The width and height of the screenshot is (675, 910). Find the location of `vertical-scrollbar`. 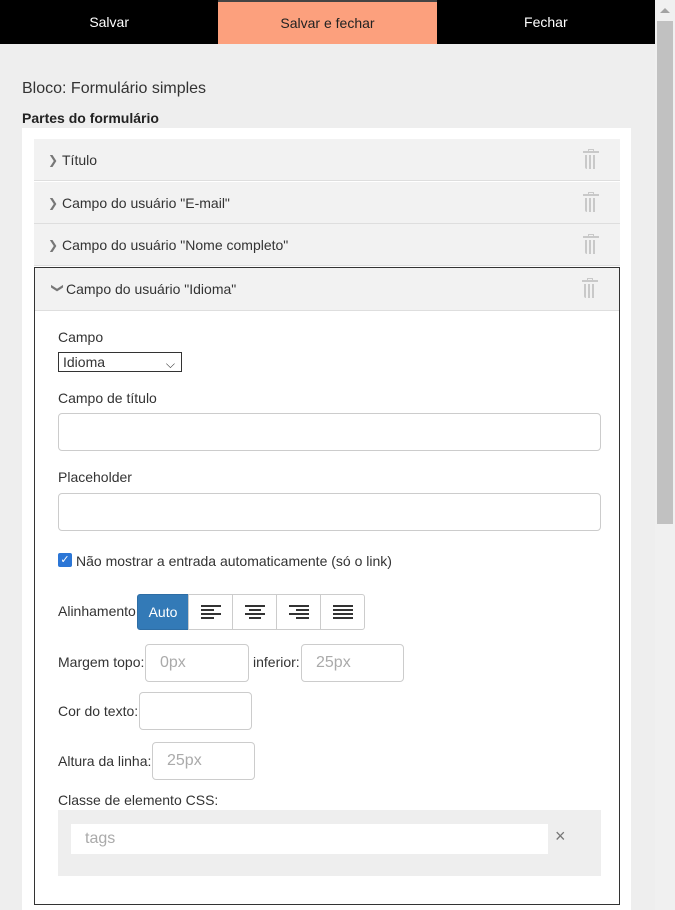

vertical-scrollbar is located at coordinates (665, 455).